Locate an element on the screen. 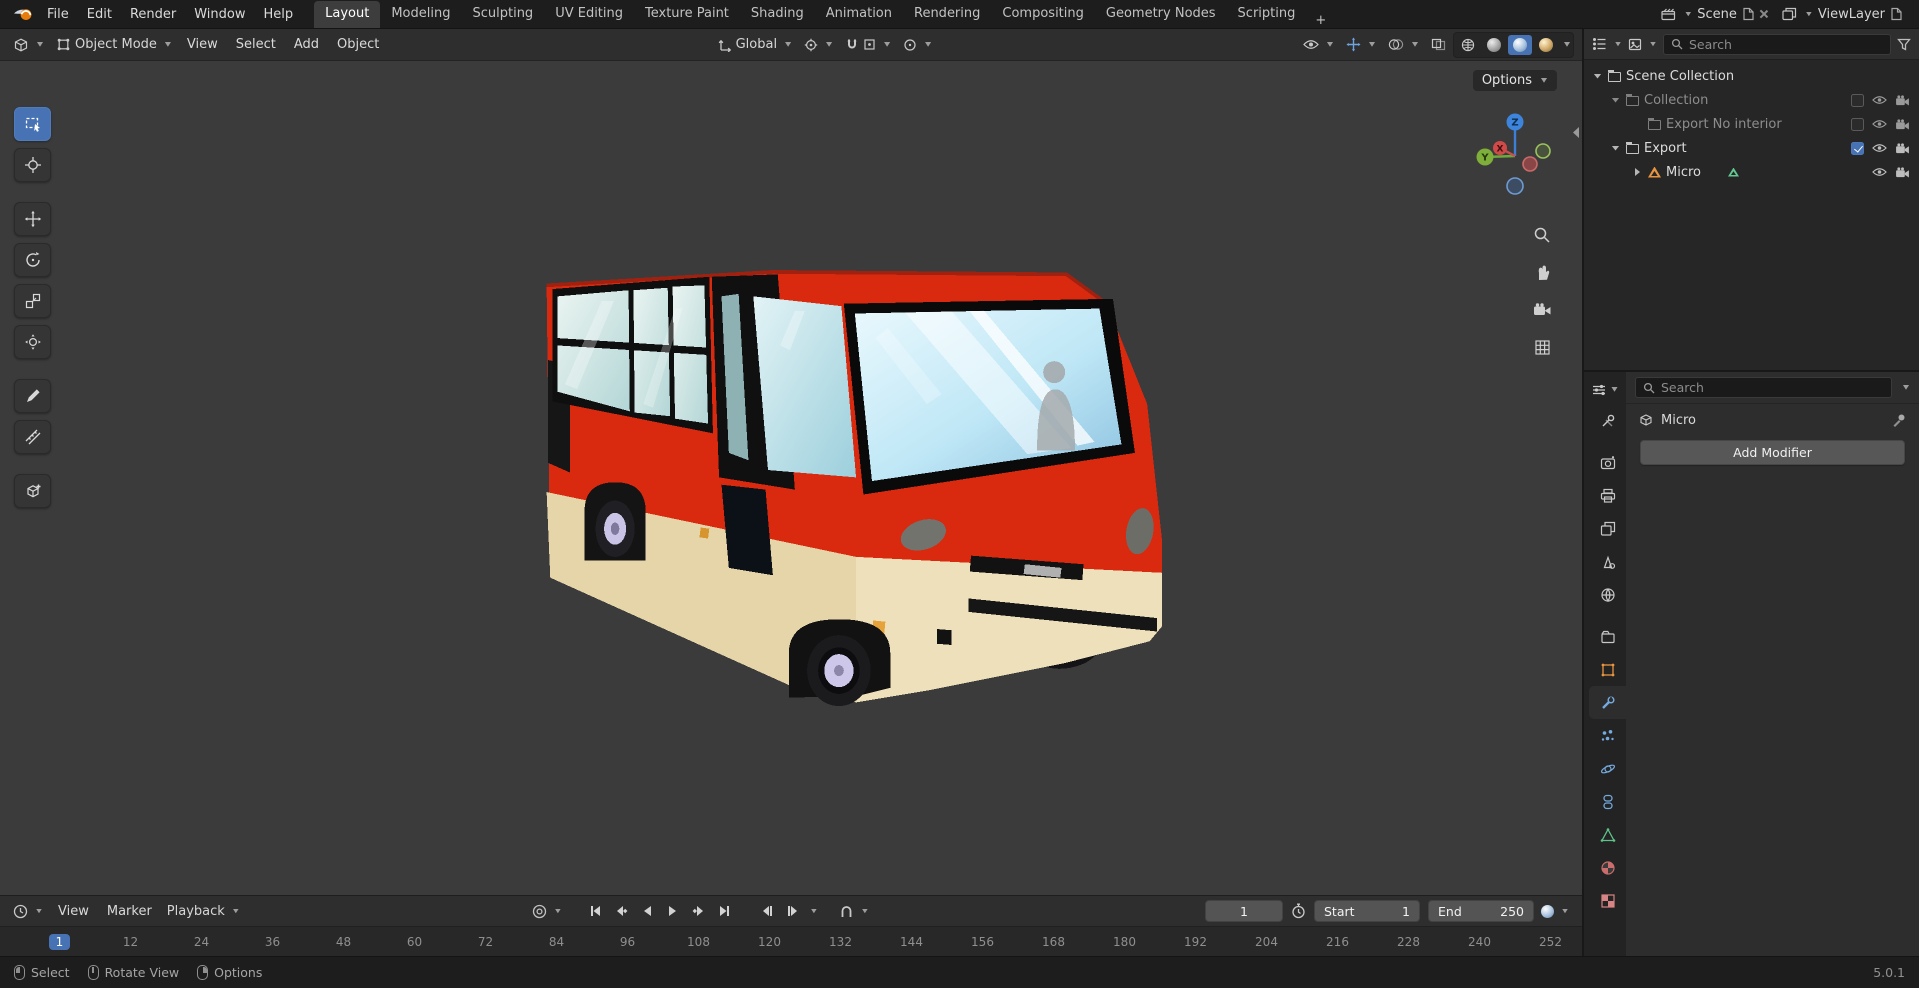  xray-toggle is located at coordinates (1438, 44).